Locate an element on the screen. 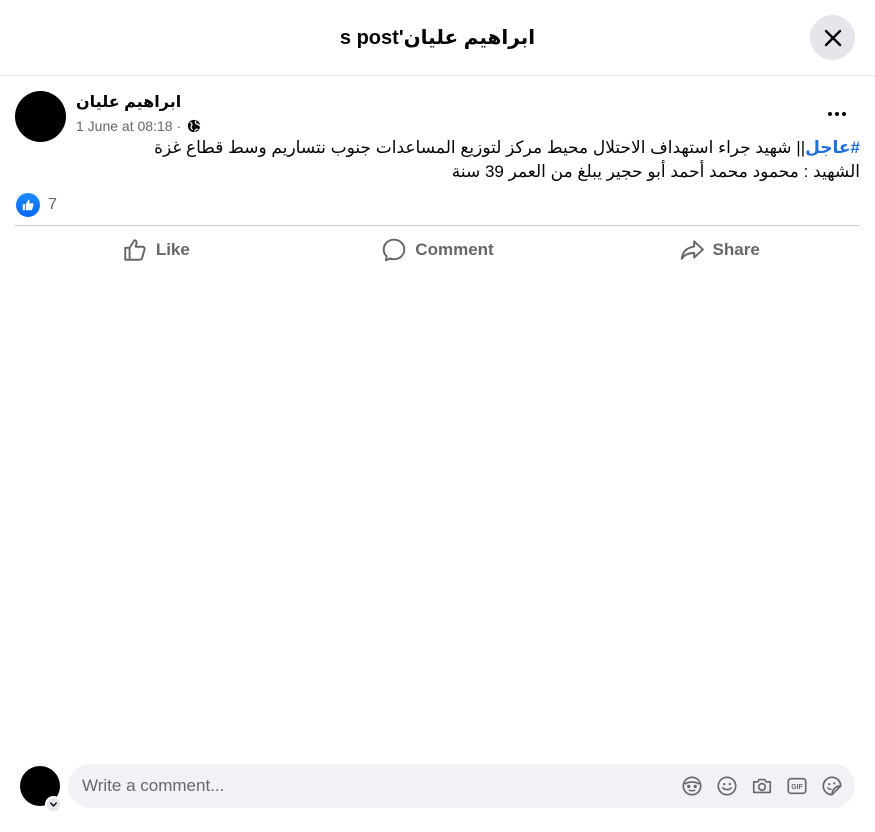 Image resolution: width=875 pixels, height=832 pixels. like-button: Like is located at coordinates (156, 250).